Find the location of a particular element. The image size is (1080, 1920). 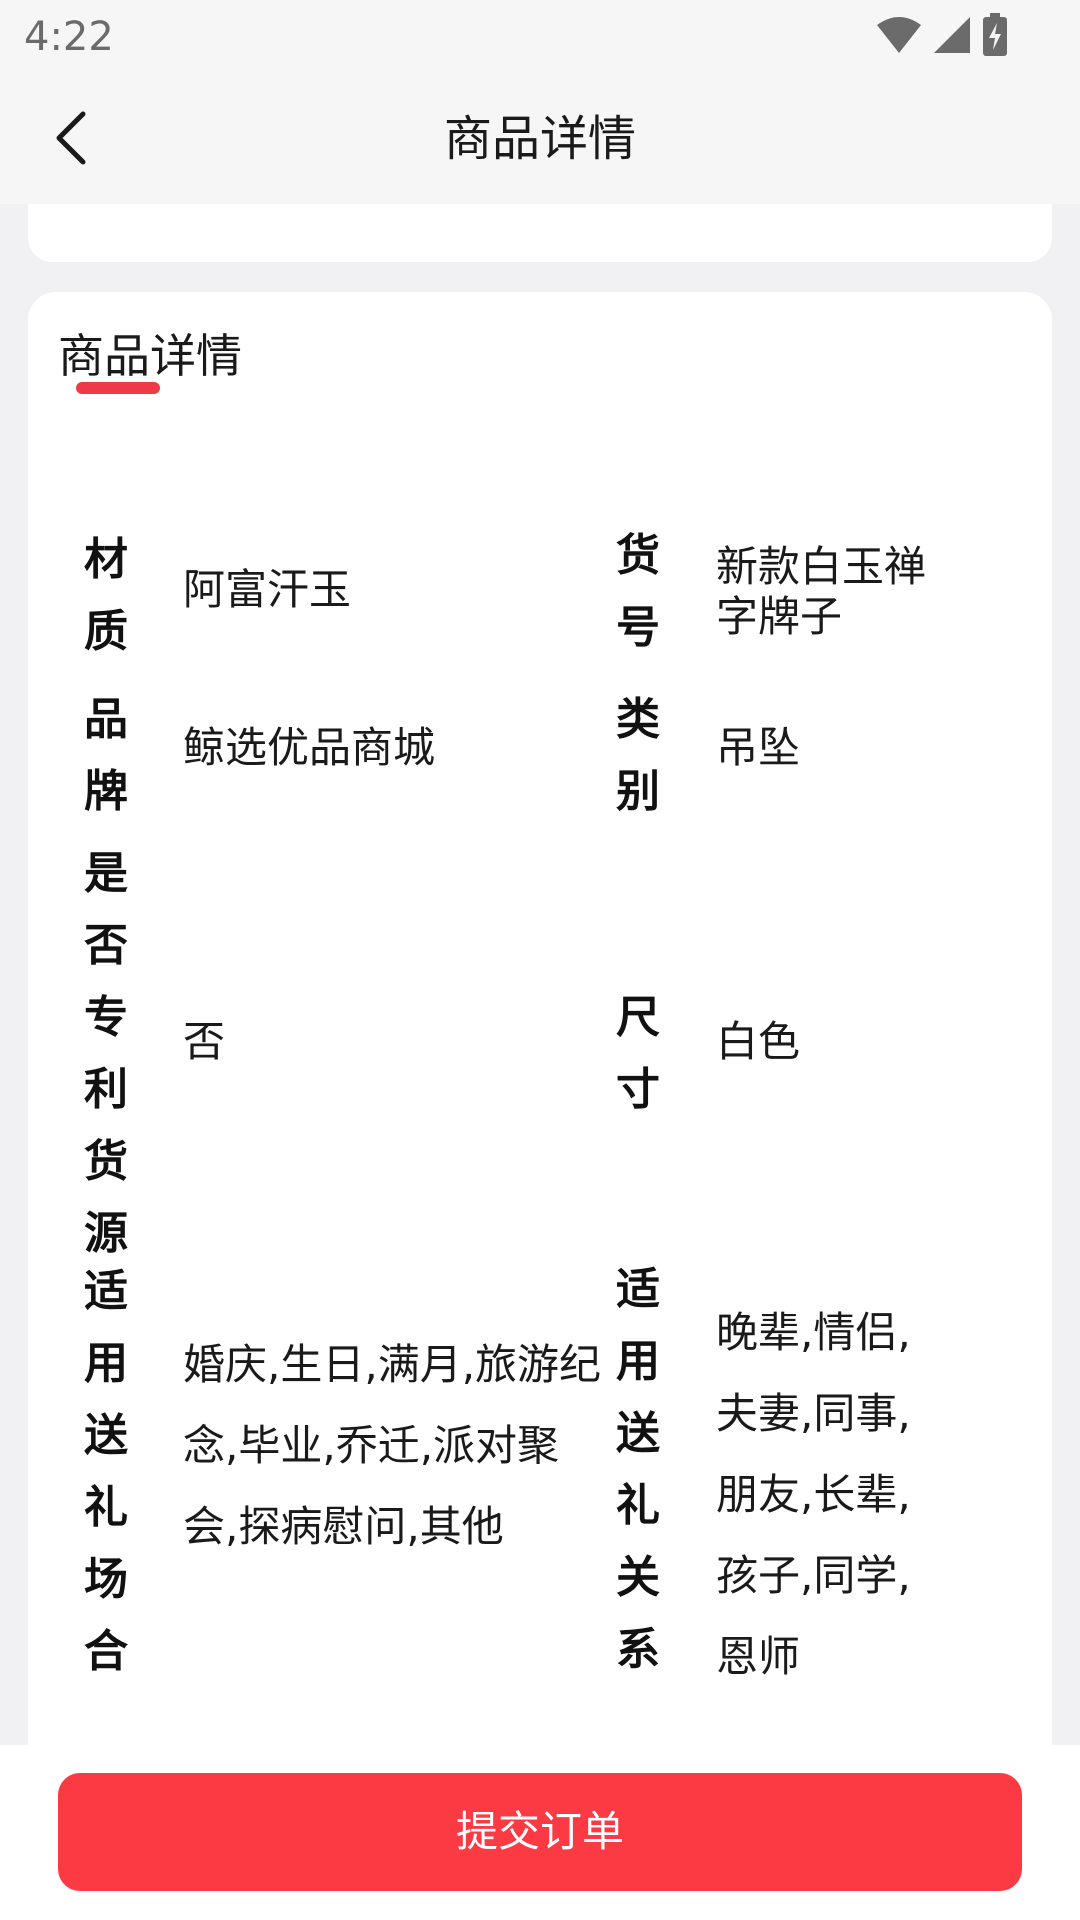

brand-value: 鲸选优品商城 is located at coordinates (309, 747).